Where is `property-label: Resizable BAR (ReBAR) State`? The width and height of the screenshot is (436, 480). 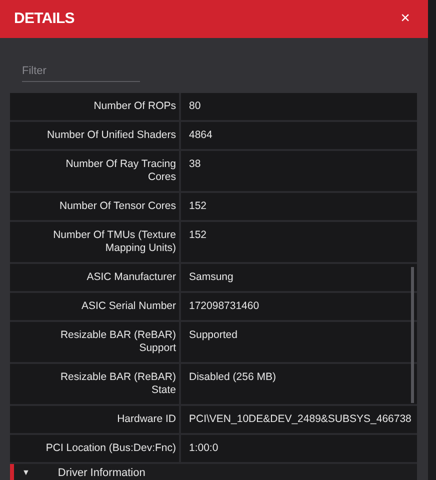
property-label: Resizable BAR (ReBAR) State is located at coordinates (95, 384).